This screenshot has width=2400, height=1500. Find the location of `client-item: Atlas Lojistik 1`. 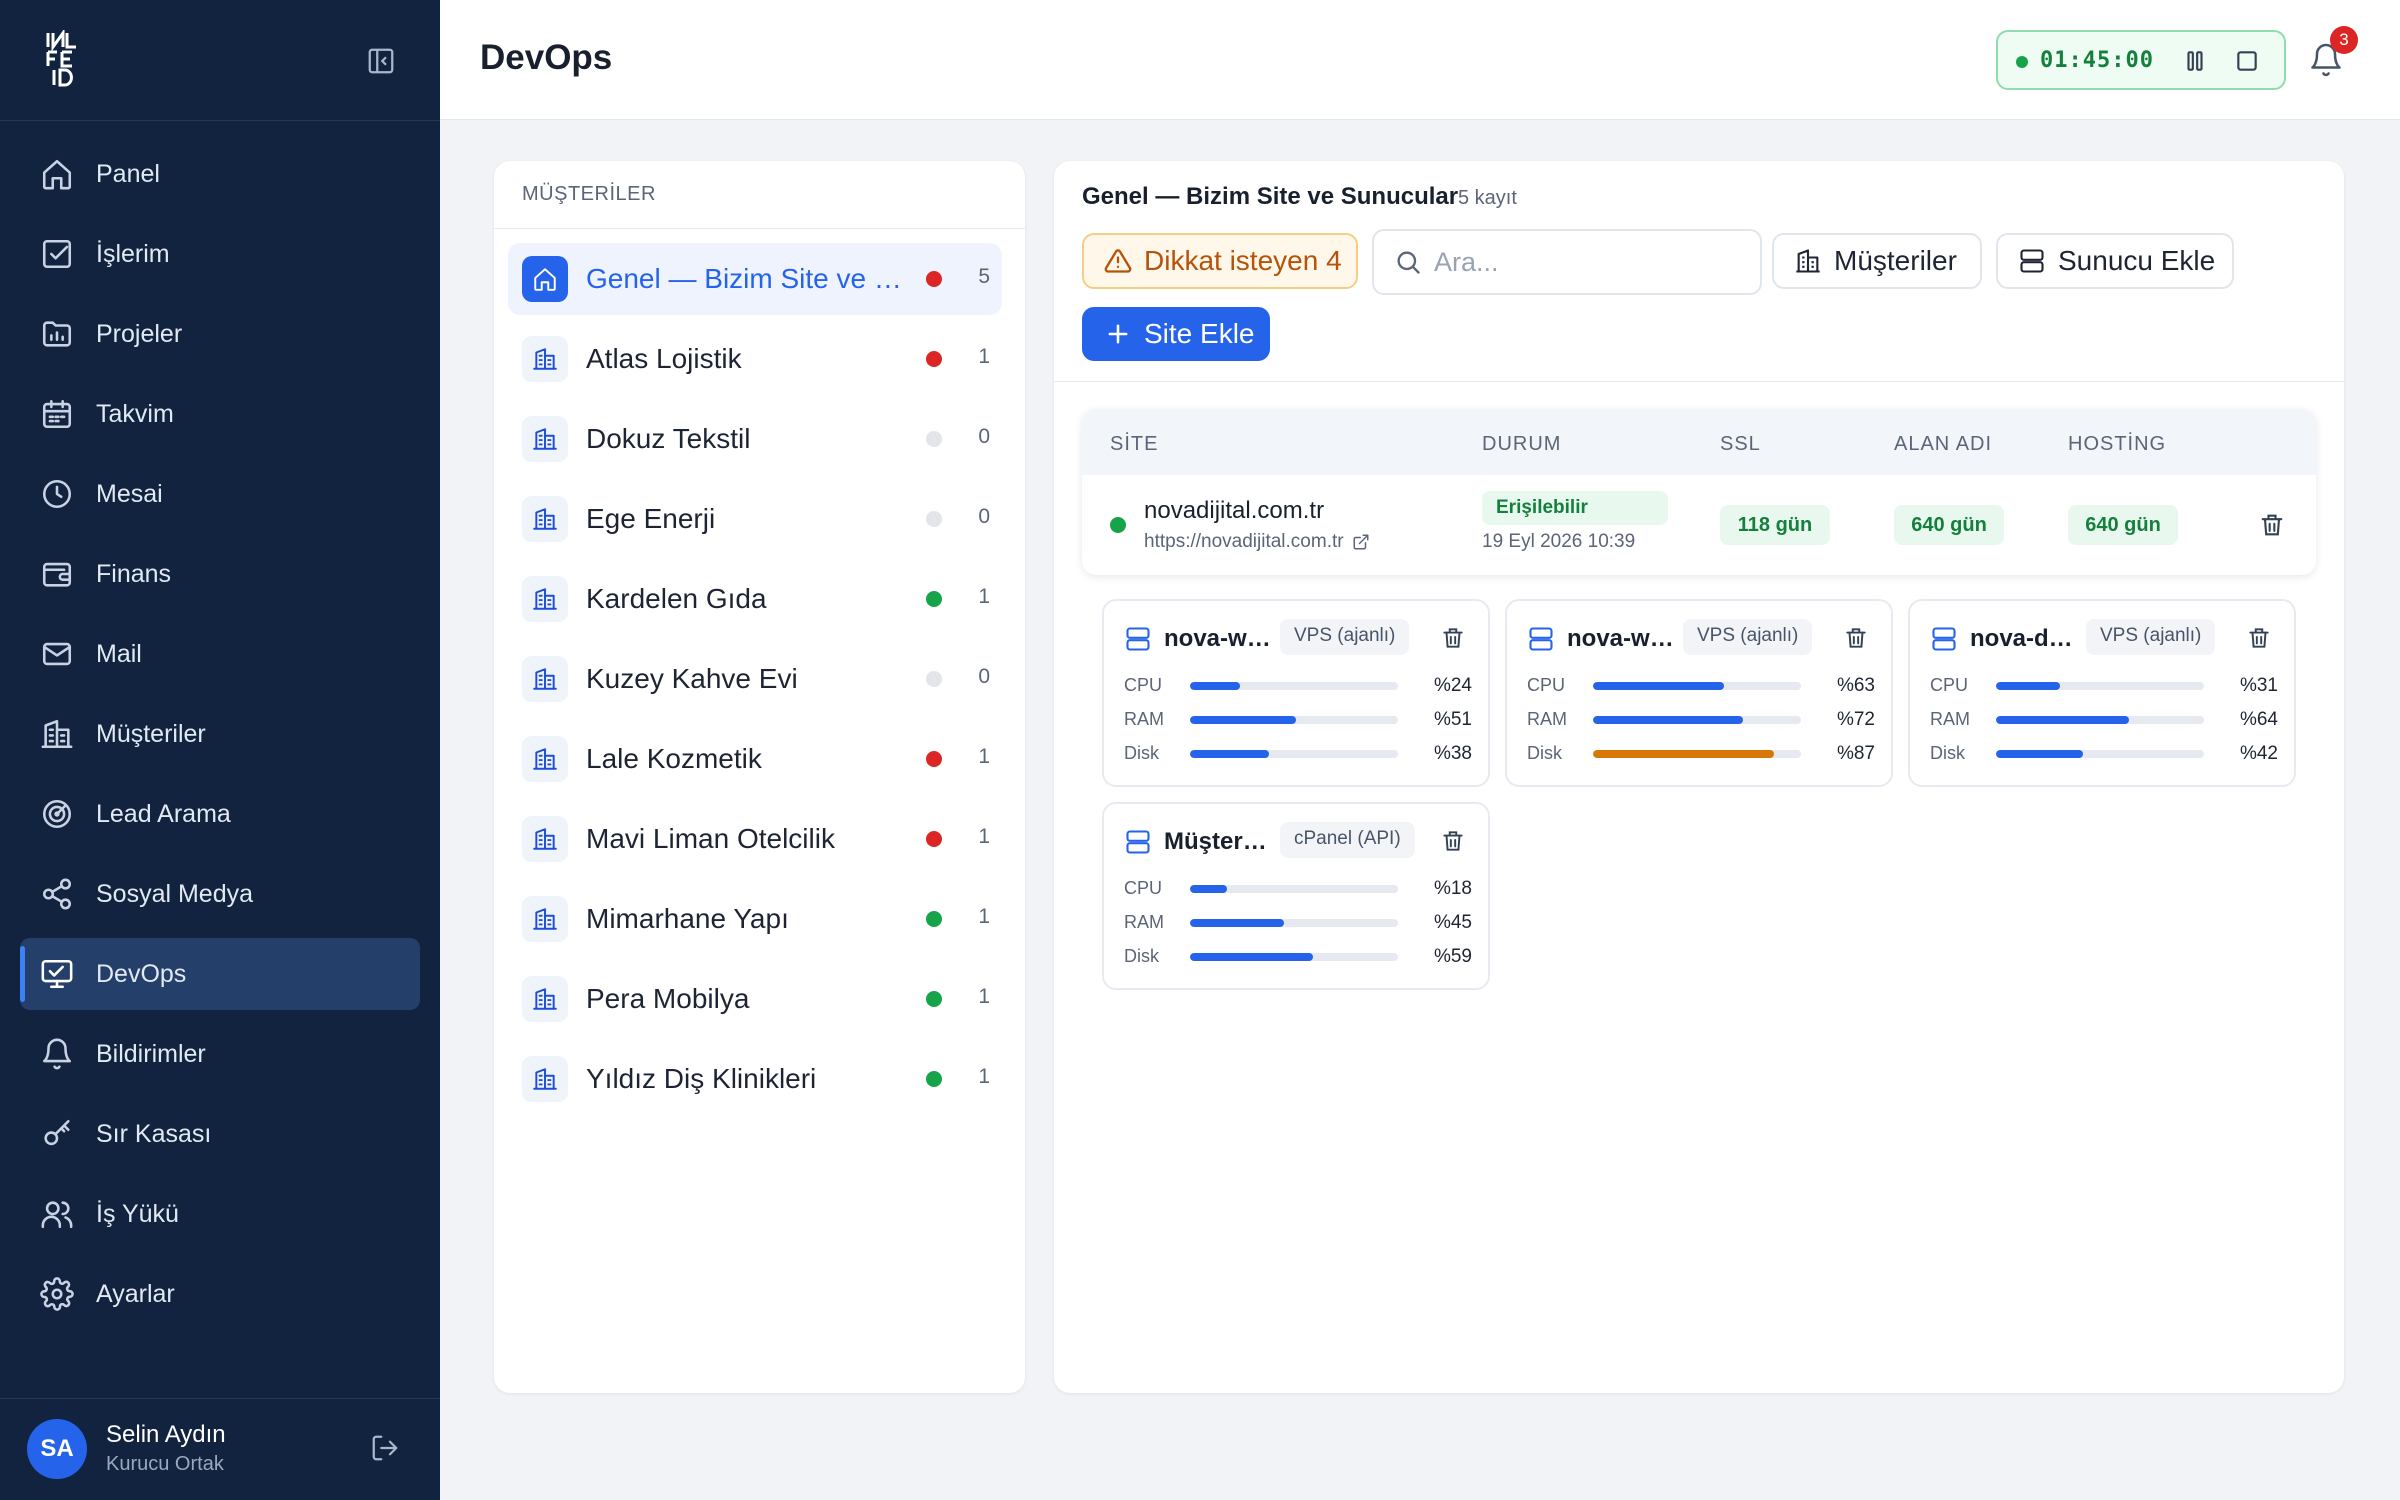

client-item: Atlas Lojistik 1 is located at coordinates (755, 359).